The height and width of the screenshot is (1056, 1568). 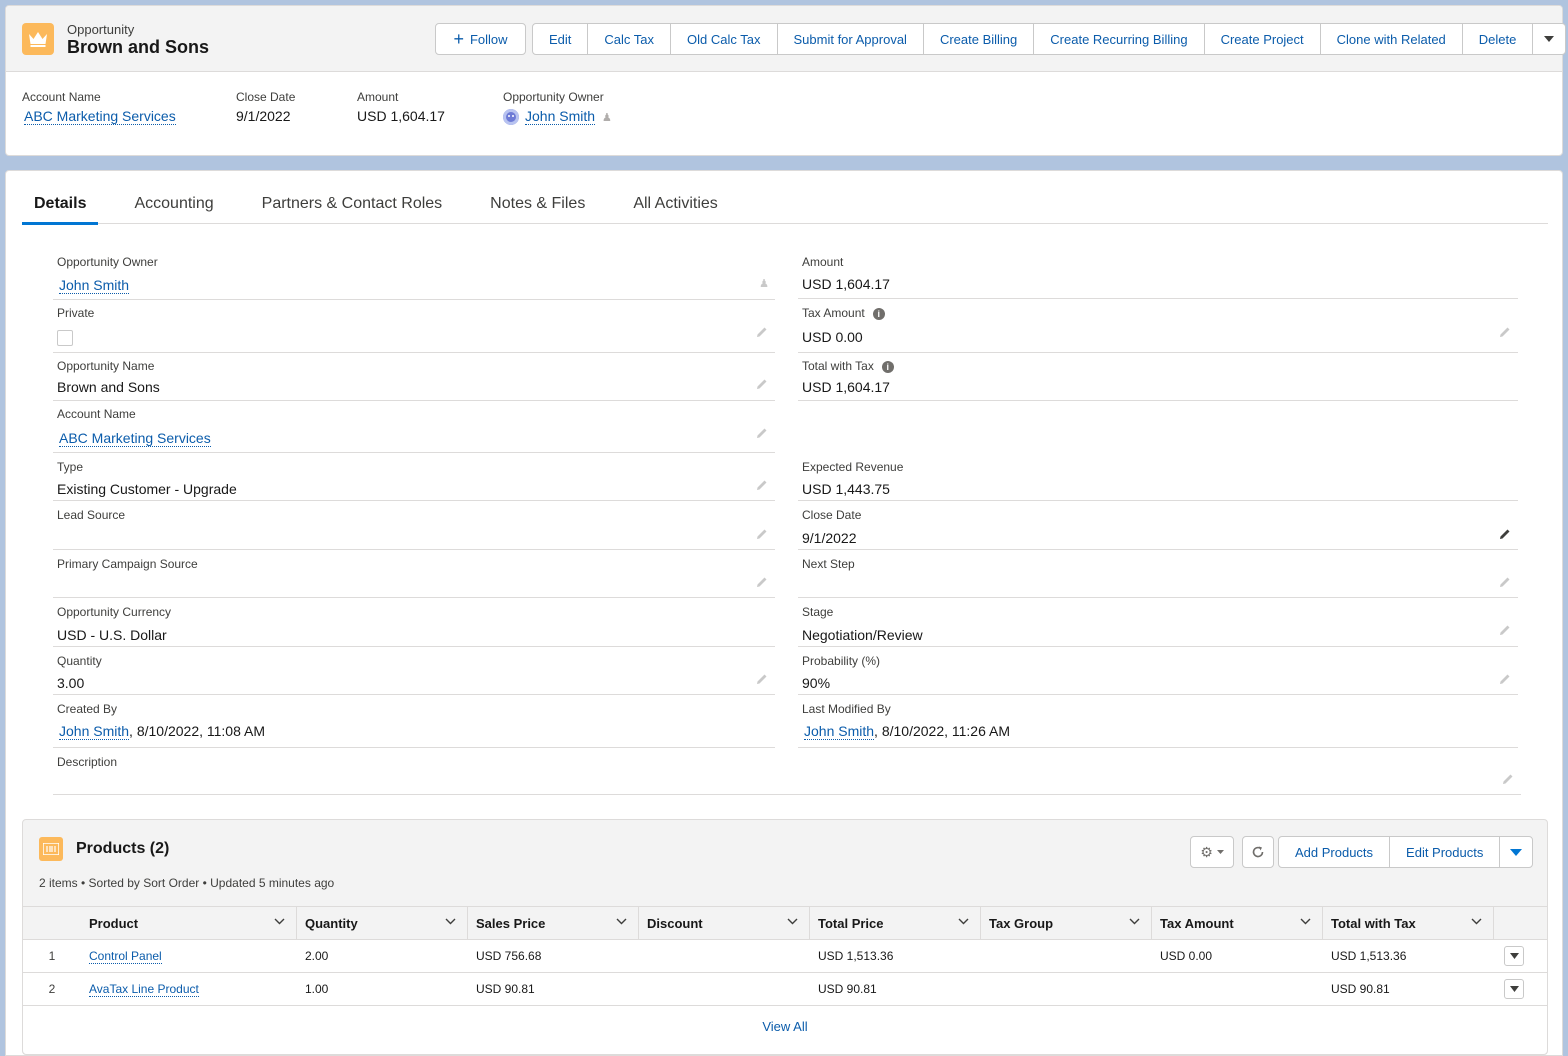 I want to click on products-actions: Add Products Edit Products, so click(x=1406, y=852).